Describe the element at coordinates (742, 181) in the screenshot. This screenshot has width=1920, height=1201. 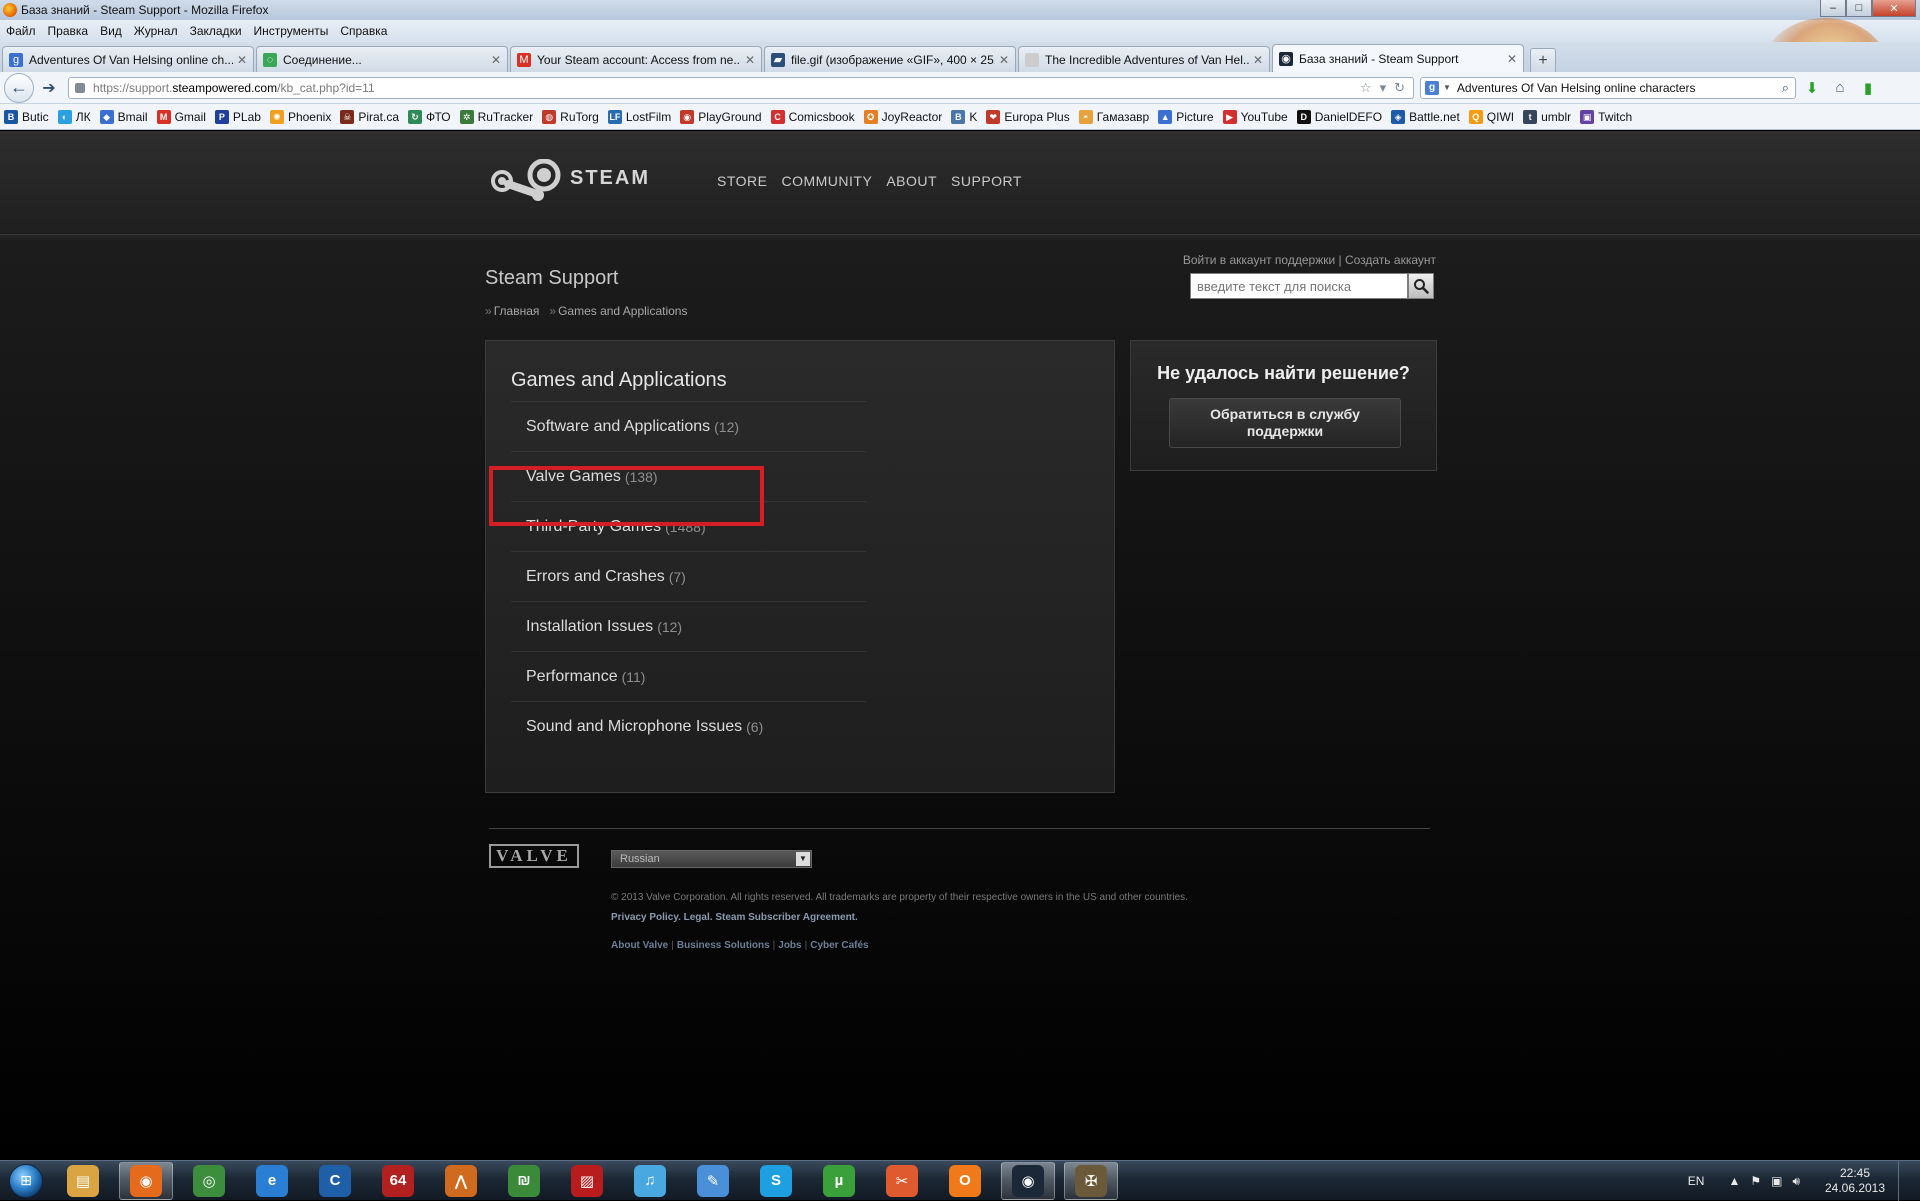
I see `steam-nav-store: STORE` at that location.